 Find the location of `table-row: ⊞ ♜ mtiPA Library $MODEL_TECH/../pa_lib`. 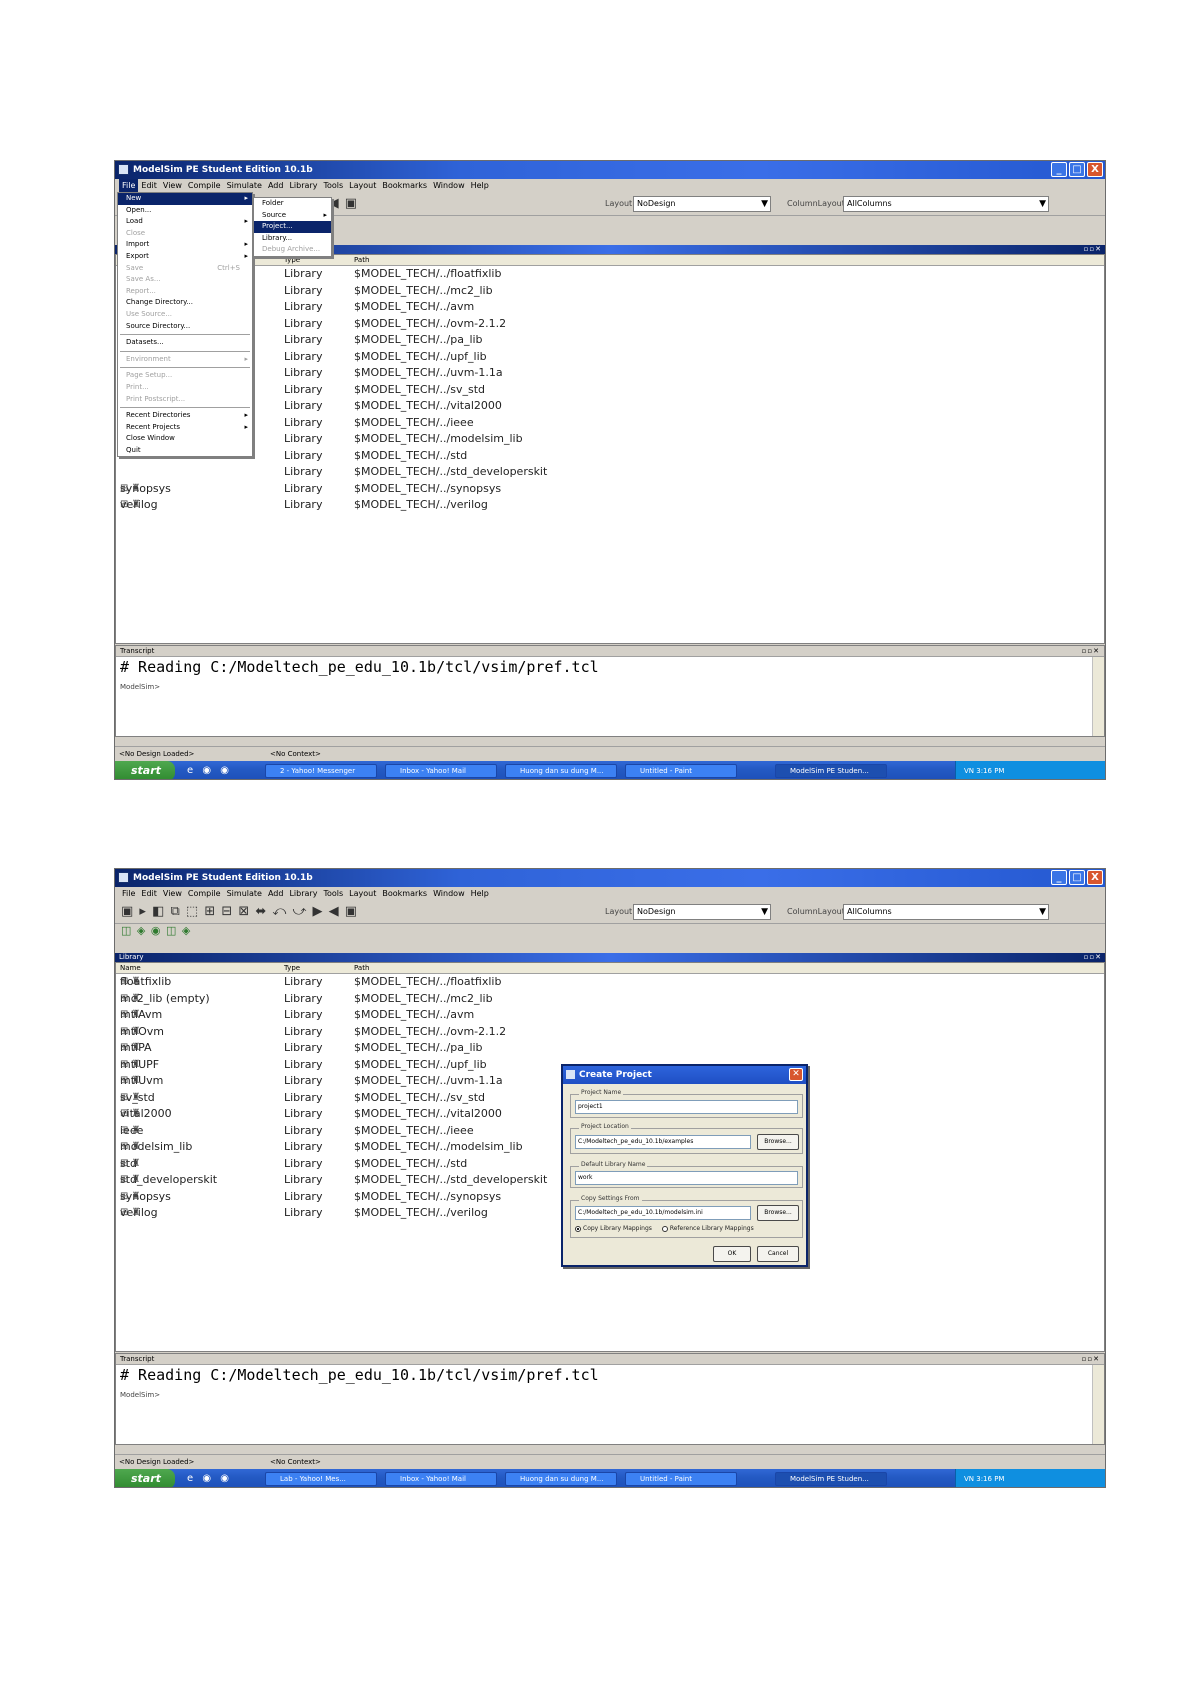

table-row: ⊞ ♜ mtiPA Library $MODEL_TECH/../pa_lib is located at coordinates (610, 1048).